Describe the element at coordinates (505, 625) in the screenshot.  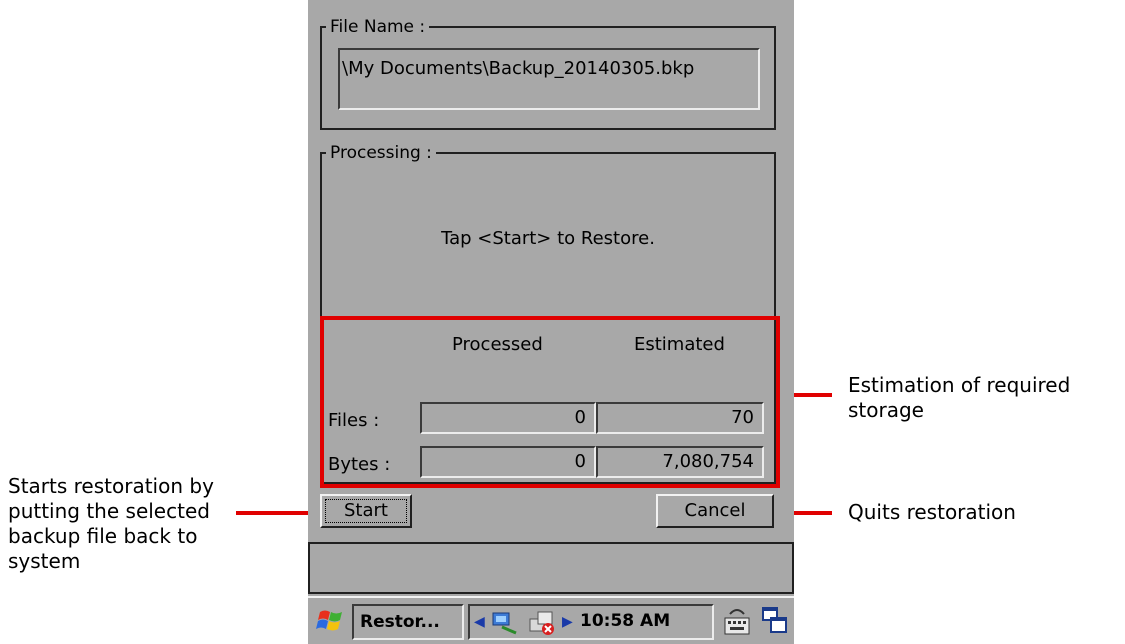
I see `network-icon` at that location.